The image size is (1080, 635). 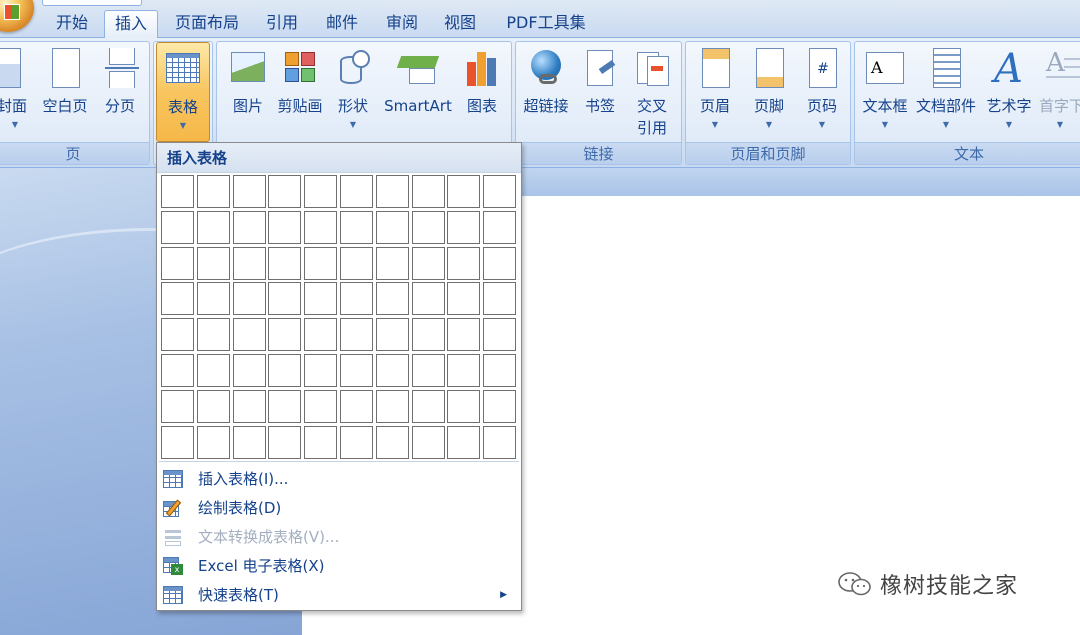 What do you see at coordinates (546, 24) in the screenshot?
I see `tab-pdf-tools: PDF工具集` at bounding box center [546, 24].